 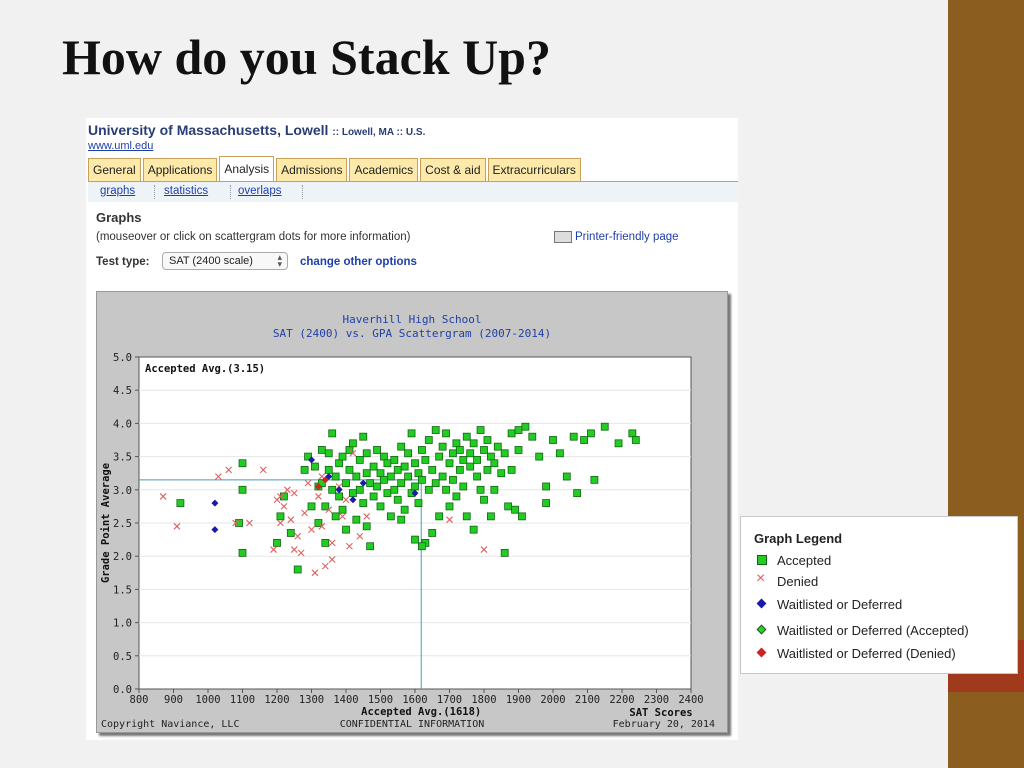 I want to click on subnav-graphs-link: graphs, so click(x=117, y=191).